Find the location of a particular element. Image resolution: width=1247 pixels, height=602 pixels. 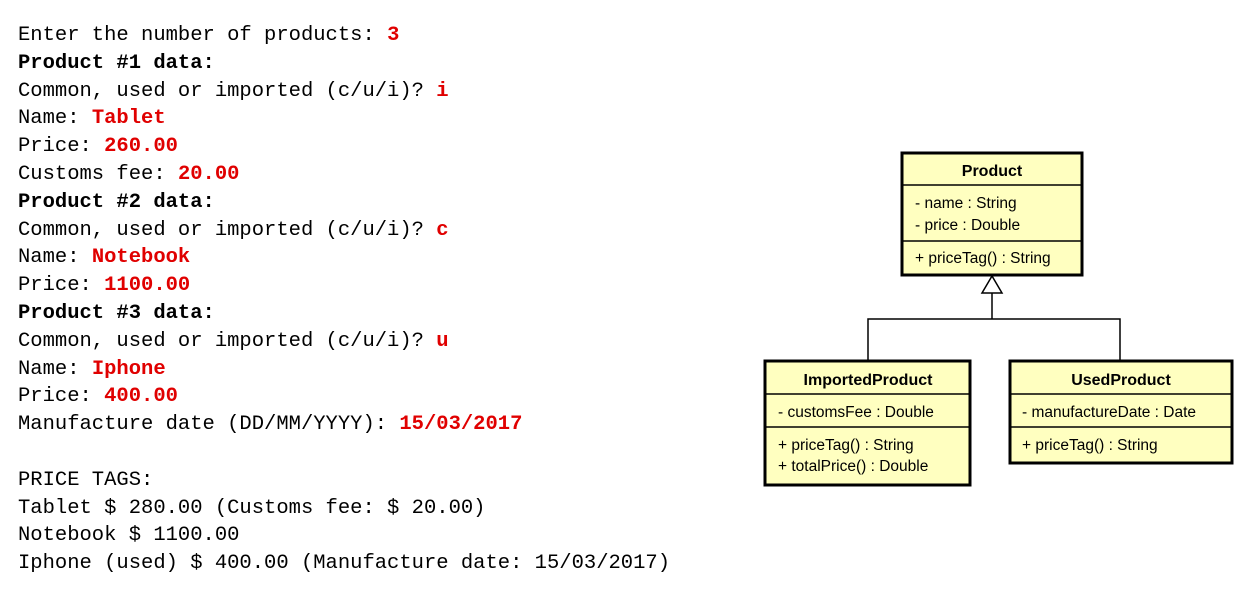

class-used-product-attribute: - manufactureDate : Date is located at coordinates (1109, 412).